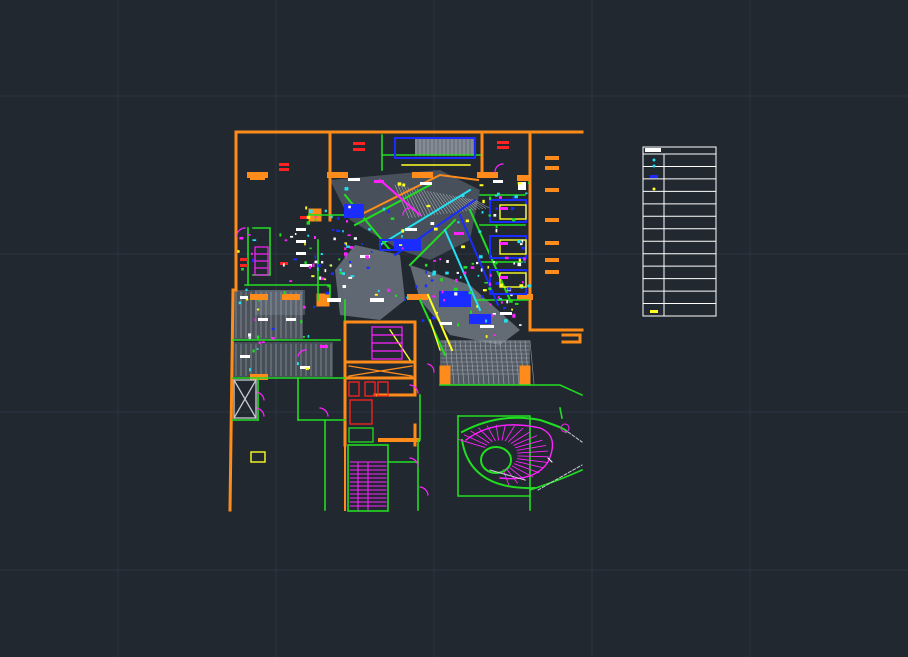  Describe the element at coordinates (679, 231) in the screenshot. I see `legend-table` at that location.